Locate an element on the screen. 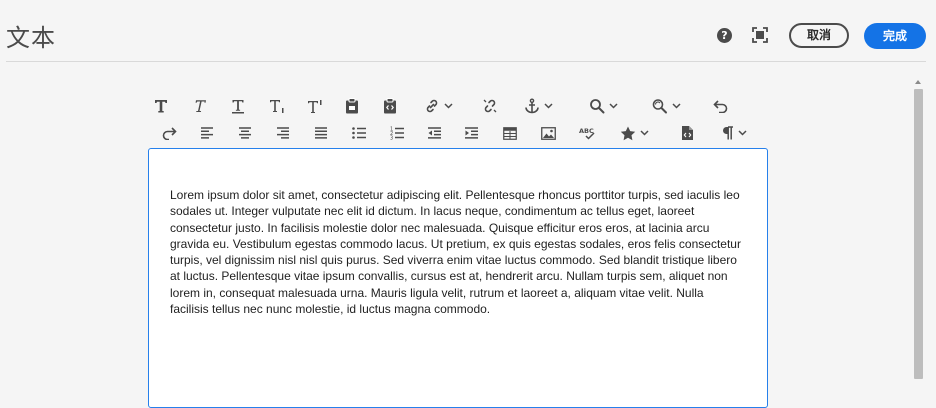  indent-icon is located at coordinates (471, 133).